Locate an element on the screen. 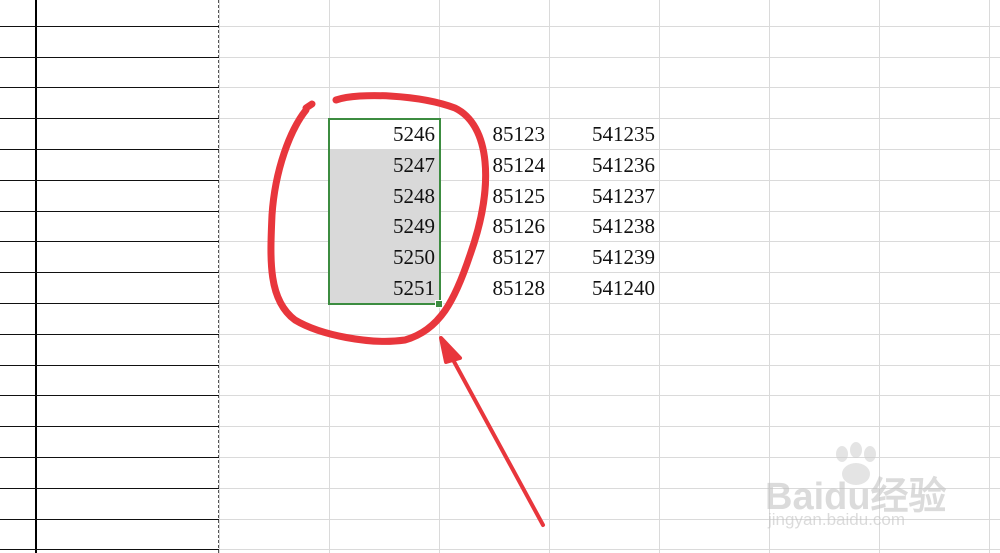 The image size is (1000, 553). cell: 85125 is located at coordinates (492, 196).